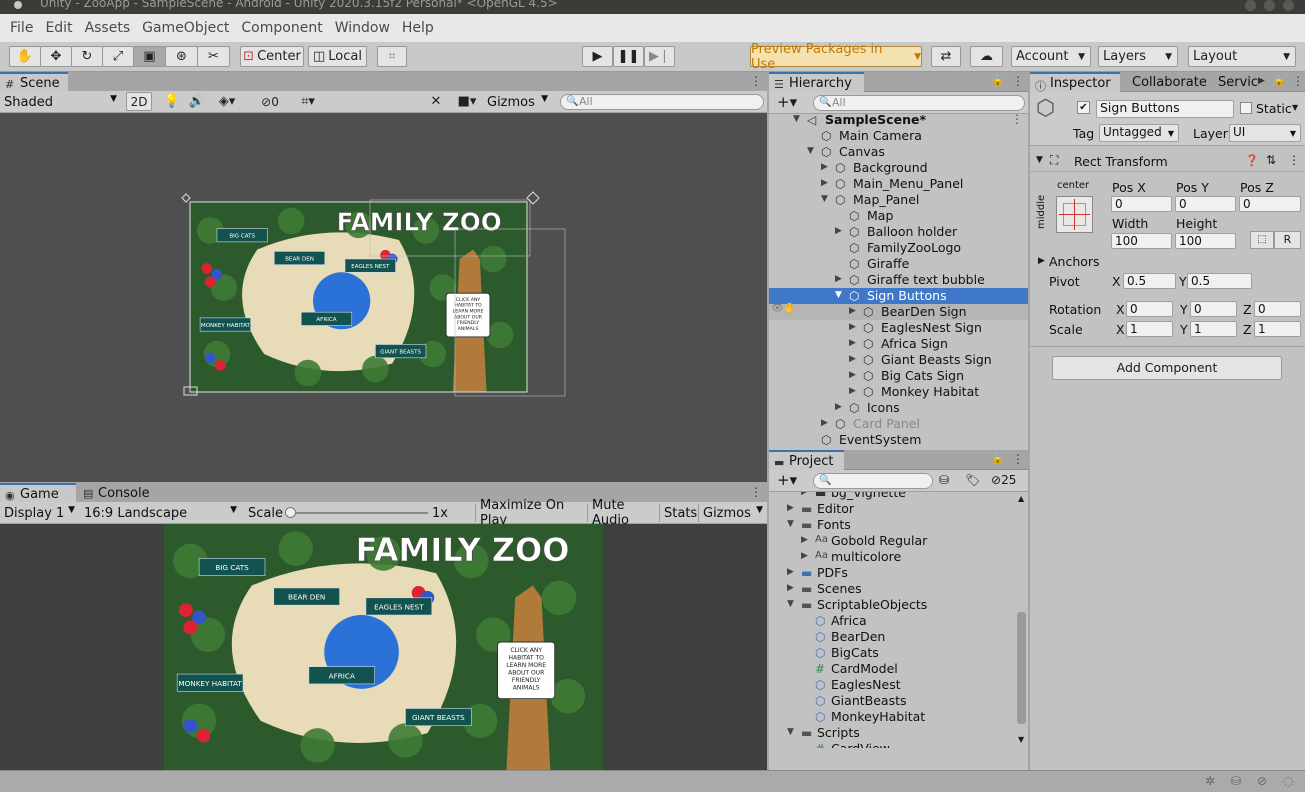  I want to click on app-menu-icon, so click(18, 5).